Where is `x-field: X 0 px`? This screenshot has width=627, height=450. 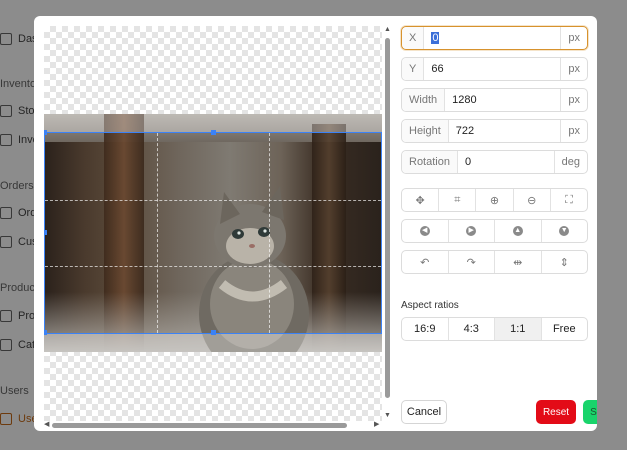 x-field: X 0 px is located at coordinates (494, 38).